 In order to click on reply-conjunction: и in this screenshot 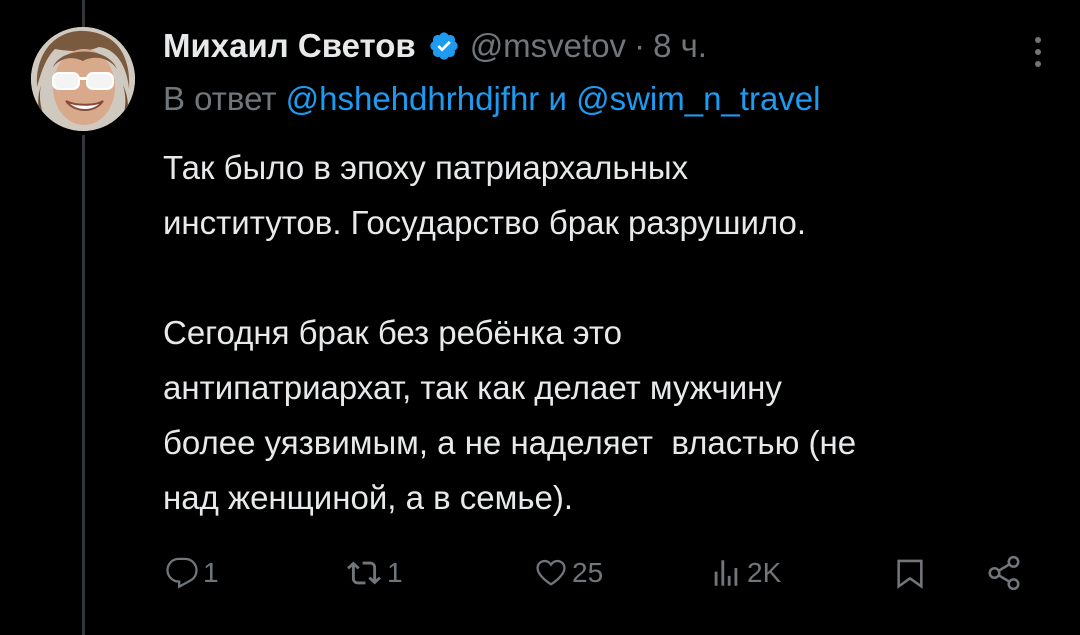, I will do `click(557, 98)`.